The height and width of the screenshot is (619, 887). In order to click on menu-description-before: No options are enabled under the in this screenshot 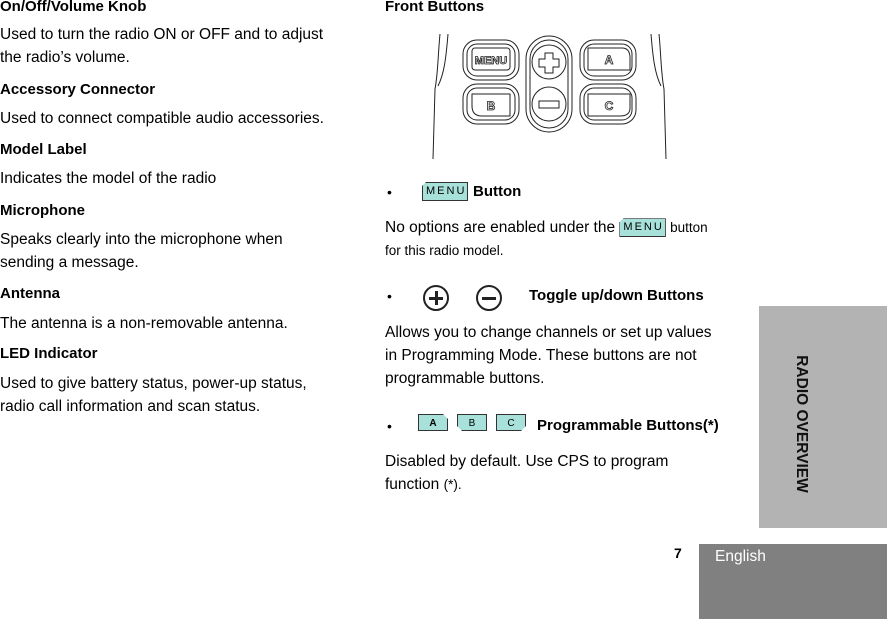, I will do `click(500, 227)`.